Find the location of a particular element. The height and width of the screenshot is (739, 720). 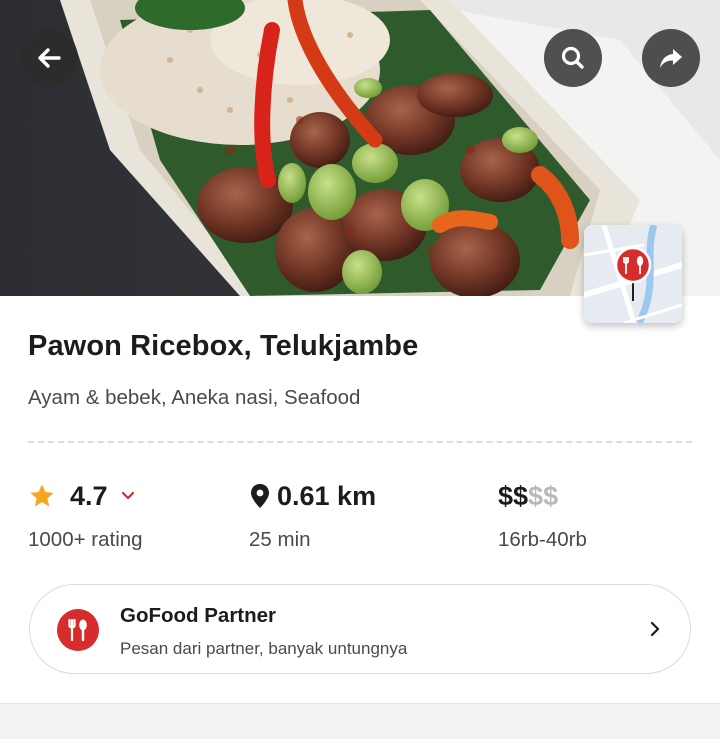

fork-spoon-icon is located at coordinates (77, 630).